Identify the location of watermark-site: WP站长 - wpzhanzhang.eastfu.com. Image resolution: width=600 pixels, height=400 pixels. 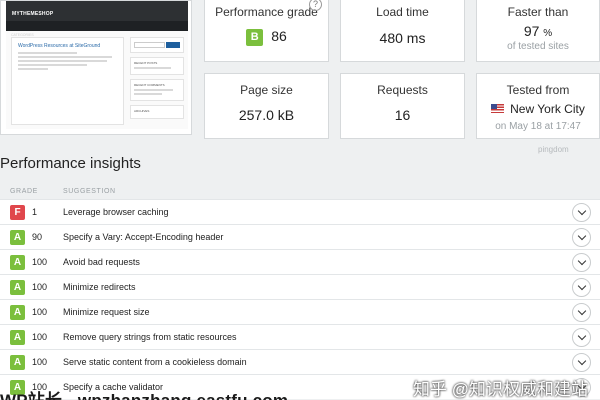
(144, 393).